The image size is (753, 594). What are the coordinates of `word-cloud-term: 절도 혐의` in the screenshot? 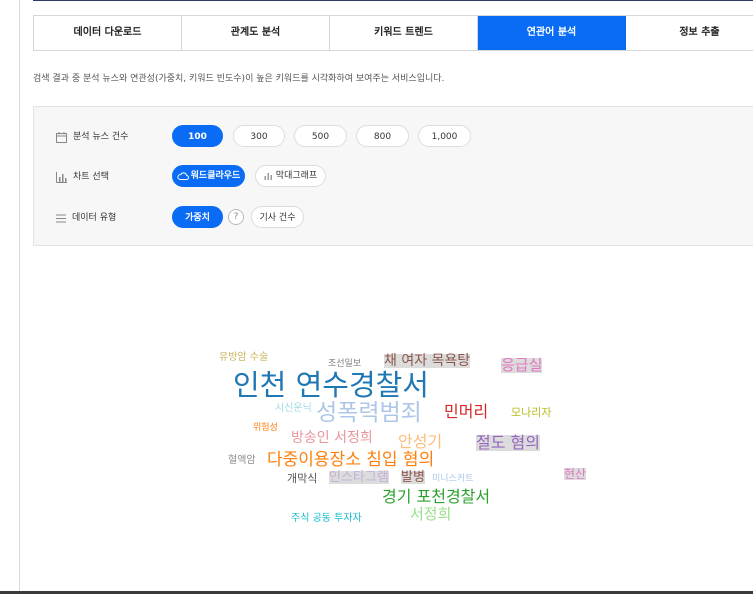 It's located at (508, 443).